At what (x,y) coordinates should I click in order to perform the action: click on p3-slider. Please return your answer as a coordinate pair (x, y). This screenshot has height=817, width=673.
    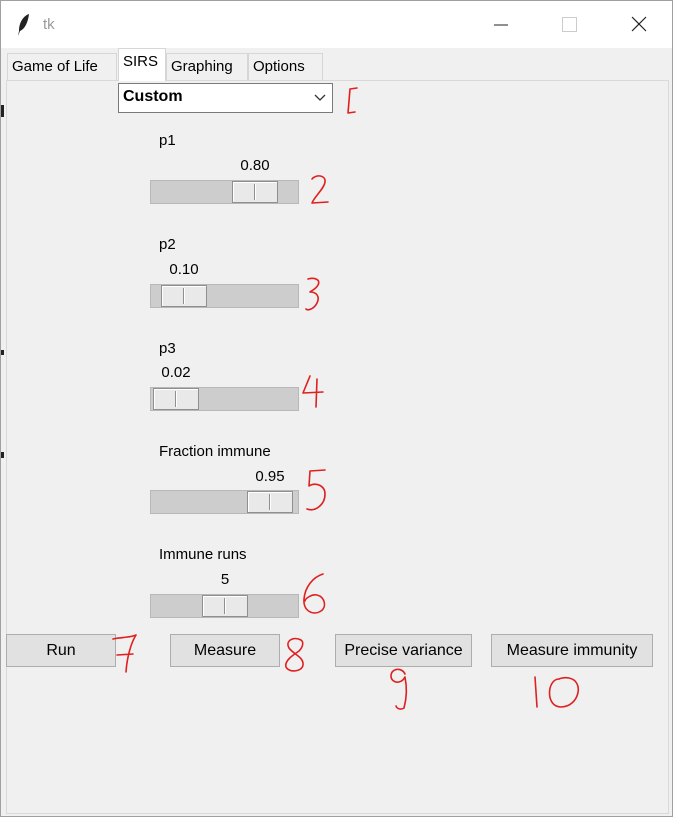
    Looking at the image, I should click on (224, 399).